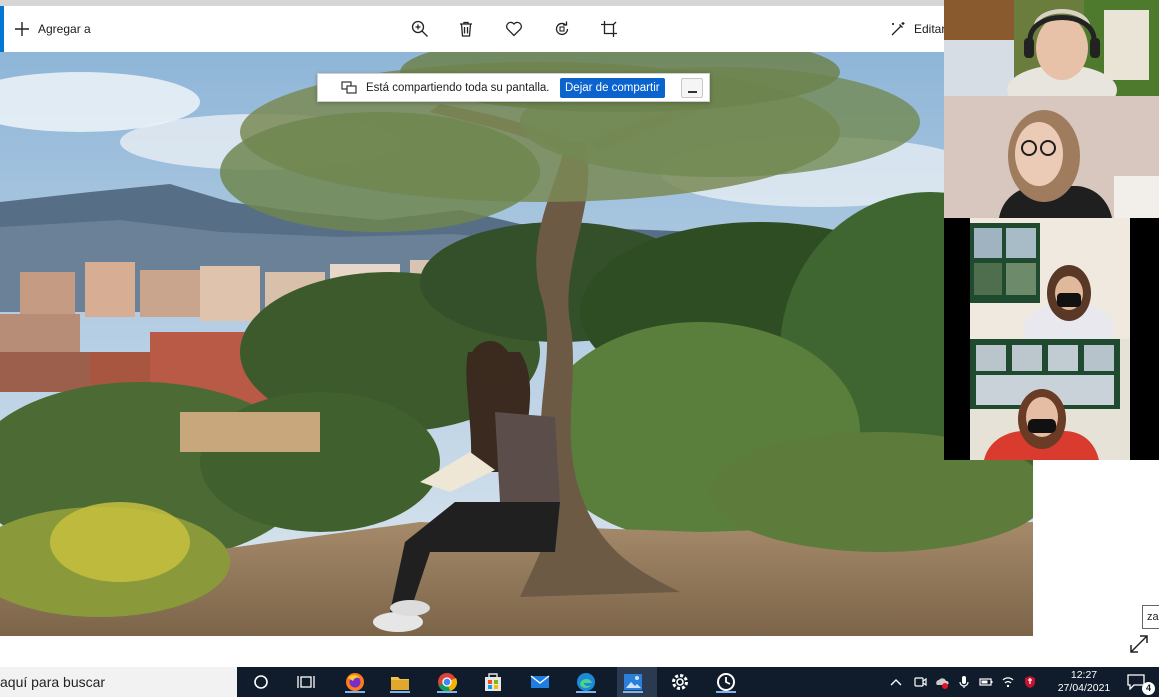  What do you see at coordinates (355, 682) in the screenshot?
I see `firefox-icon` at bounding box center [355, 682].